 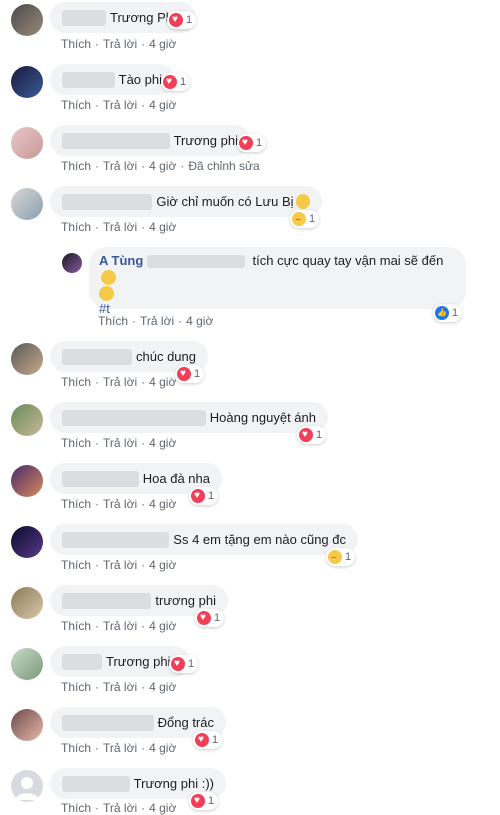 What do you see at coordinates (225, 201) in the screenshot?
I see `comment-text: Giờ chỉ muốn có Lưu Bị` at bounding box center [225, 201].